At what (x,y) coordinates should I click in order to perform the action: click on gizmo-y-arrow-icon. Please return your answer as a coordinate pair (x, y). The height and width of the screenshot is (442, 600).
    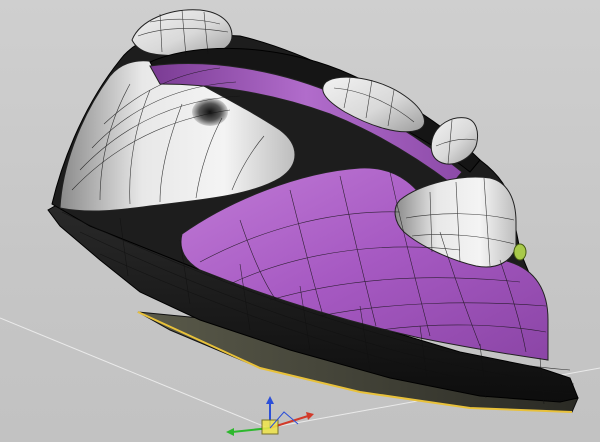
    Looking at the image, I should click on (230, 432).